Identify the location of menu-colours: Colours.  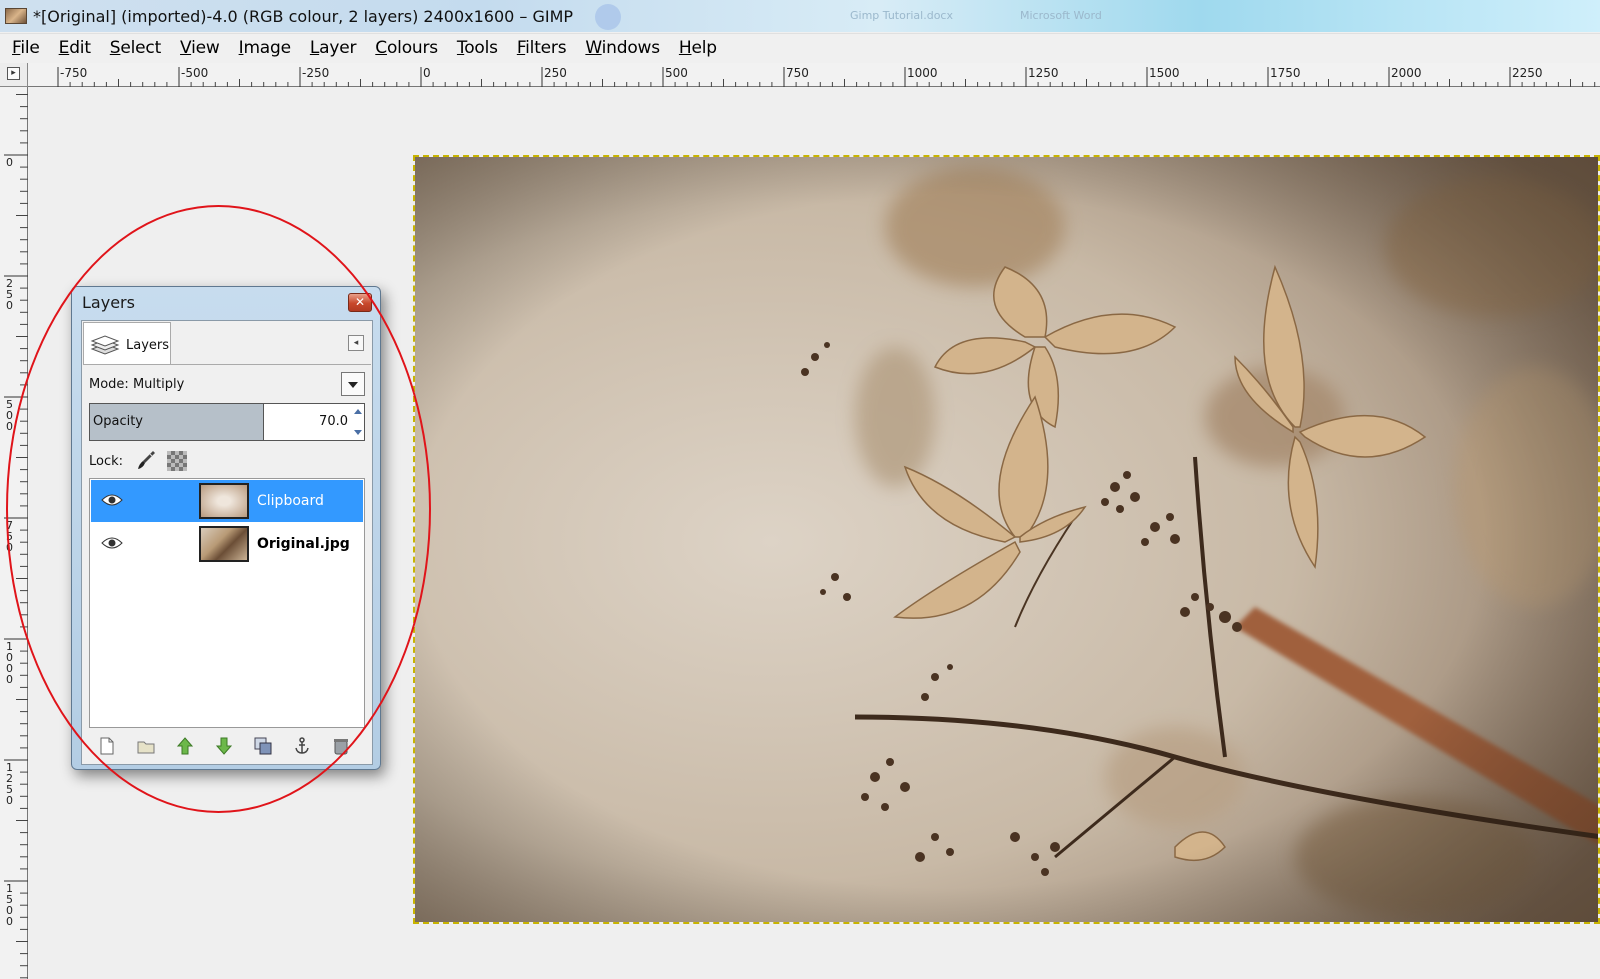
(406, 48).